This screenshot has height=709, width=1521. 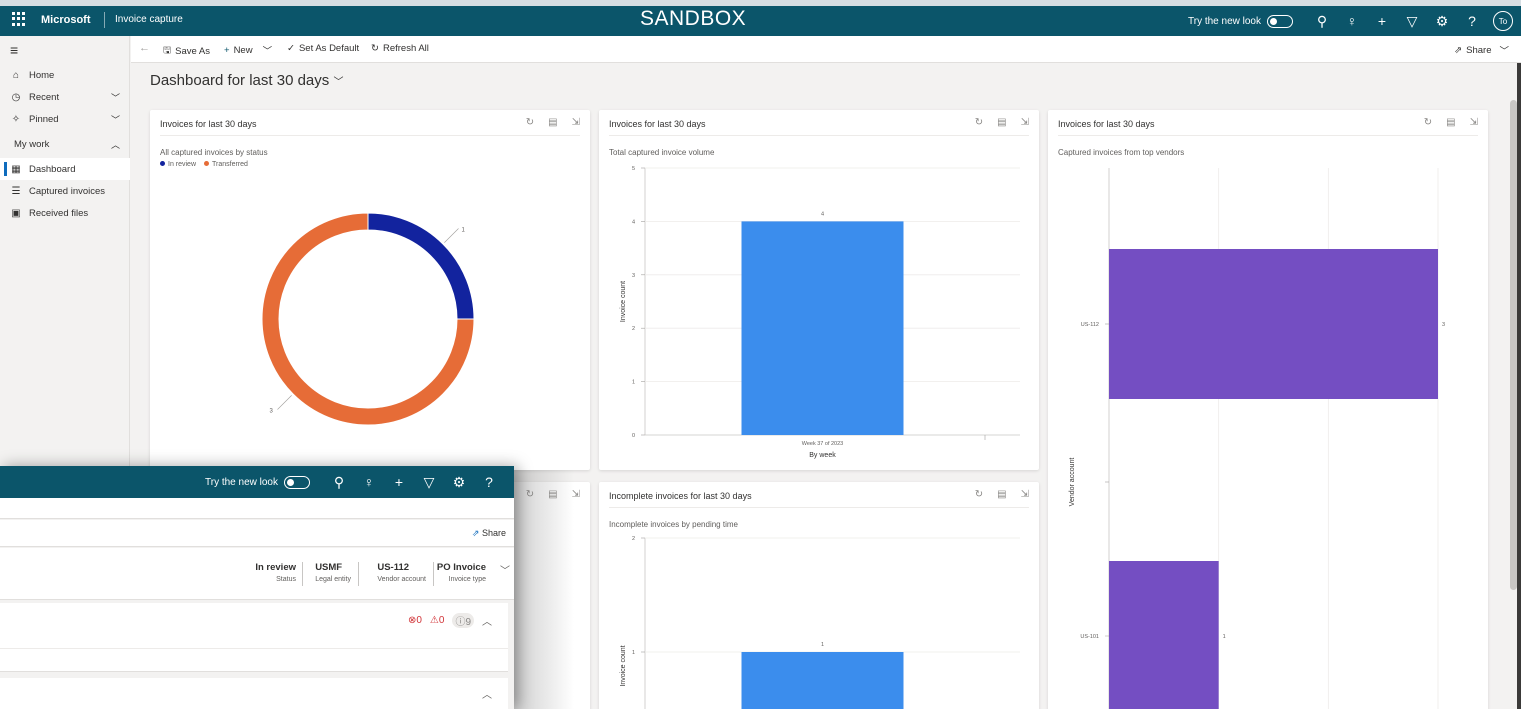 What do you see at coordinates (405, 48) in the screenshot?
I see `refresh-all-label: Refresh All` at bounding box center [405, 48].